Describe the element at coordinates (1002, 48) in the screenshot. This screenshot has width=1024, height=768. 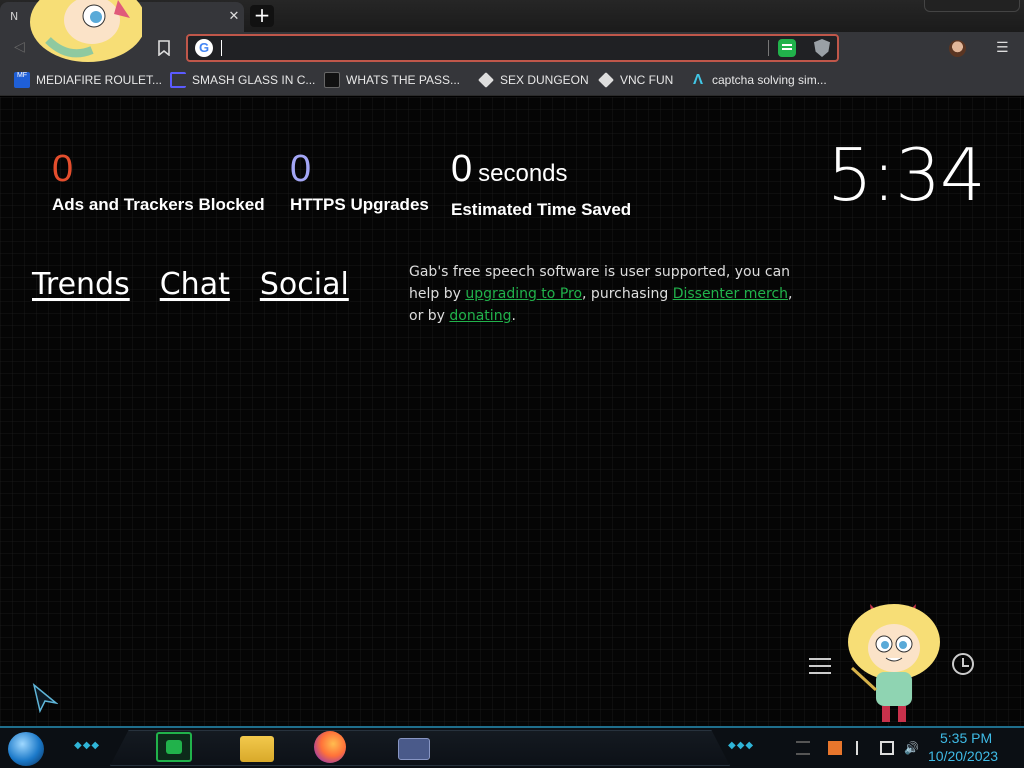
I see `menu-icon: ☰` at that location.